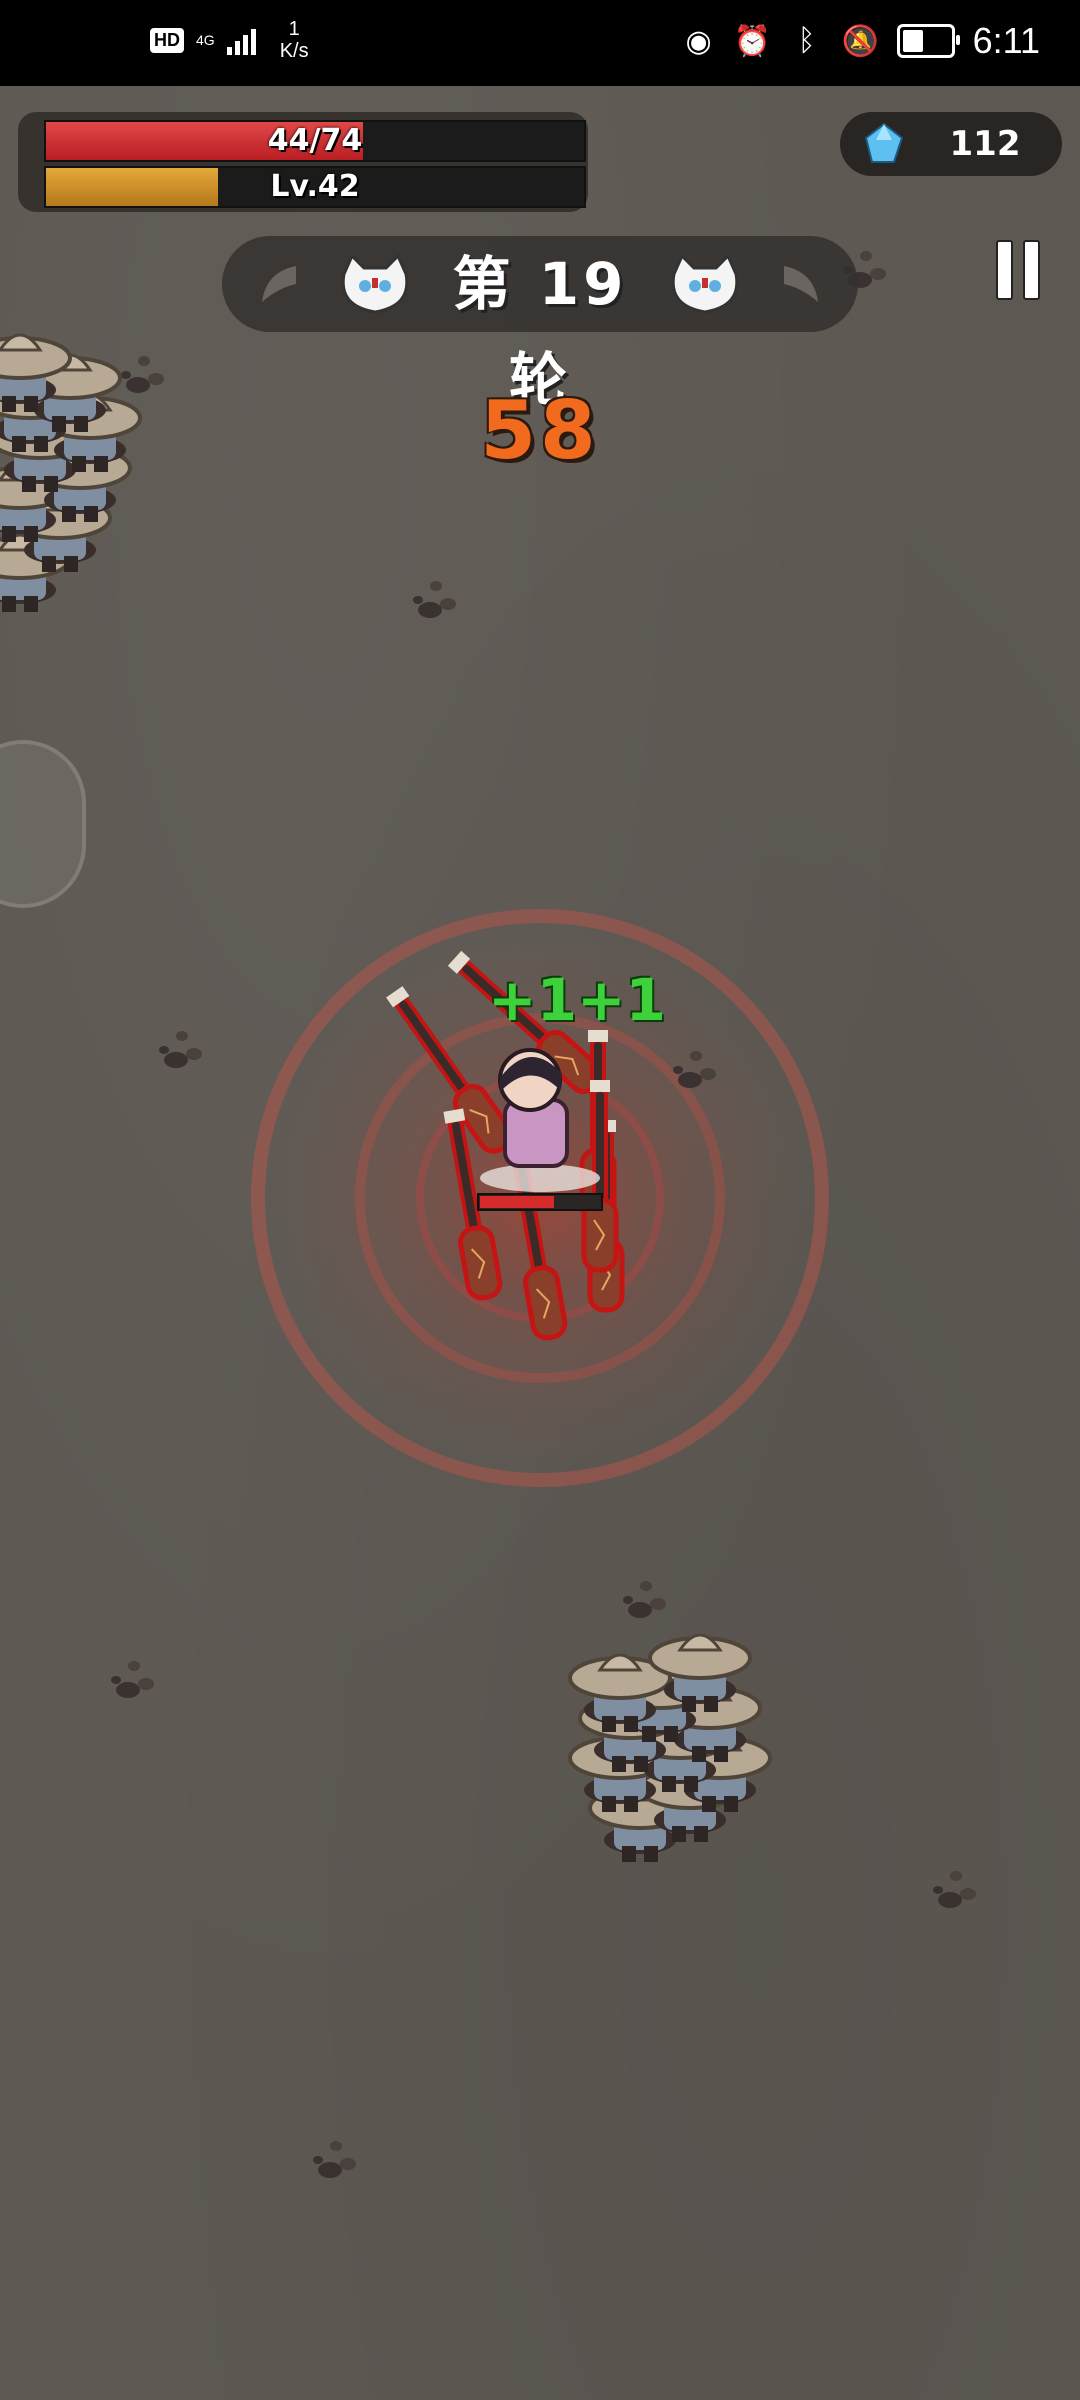 The image size is (1080, 2400). Describe the element at coordinates (167, 40) in the screenshot. I see `hd-badge: HD` at that location.